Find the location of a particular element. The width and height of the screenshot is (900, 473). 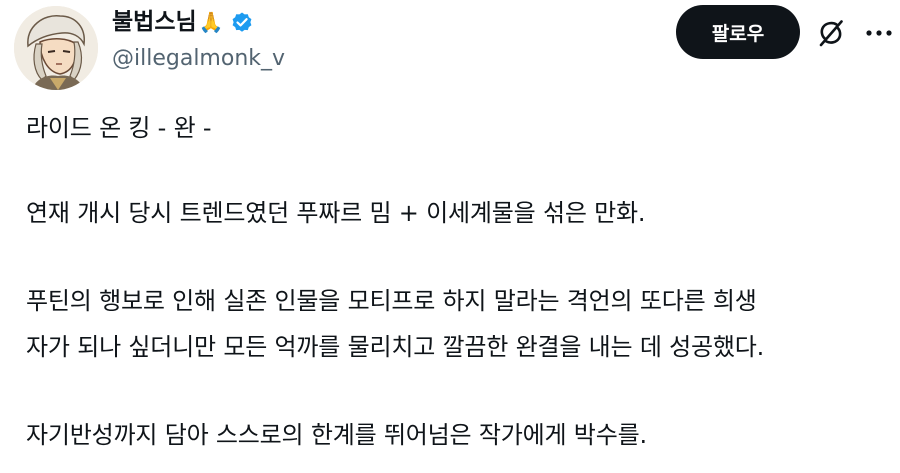

post-text-line: 자기반성까지 담아 스스로의 한계를 뛰어넘은 작가에게 박수를. is located at coordinates (336, 435).